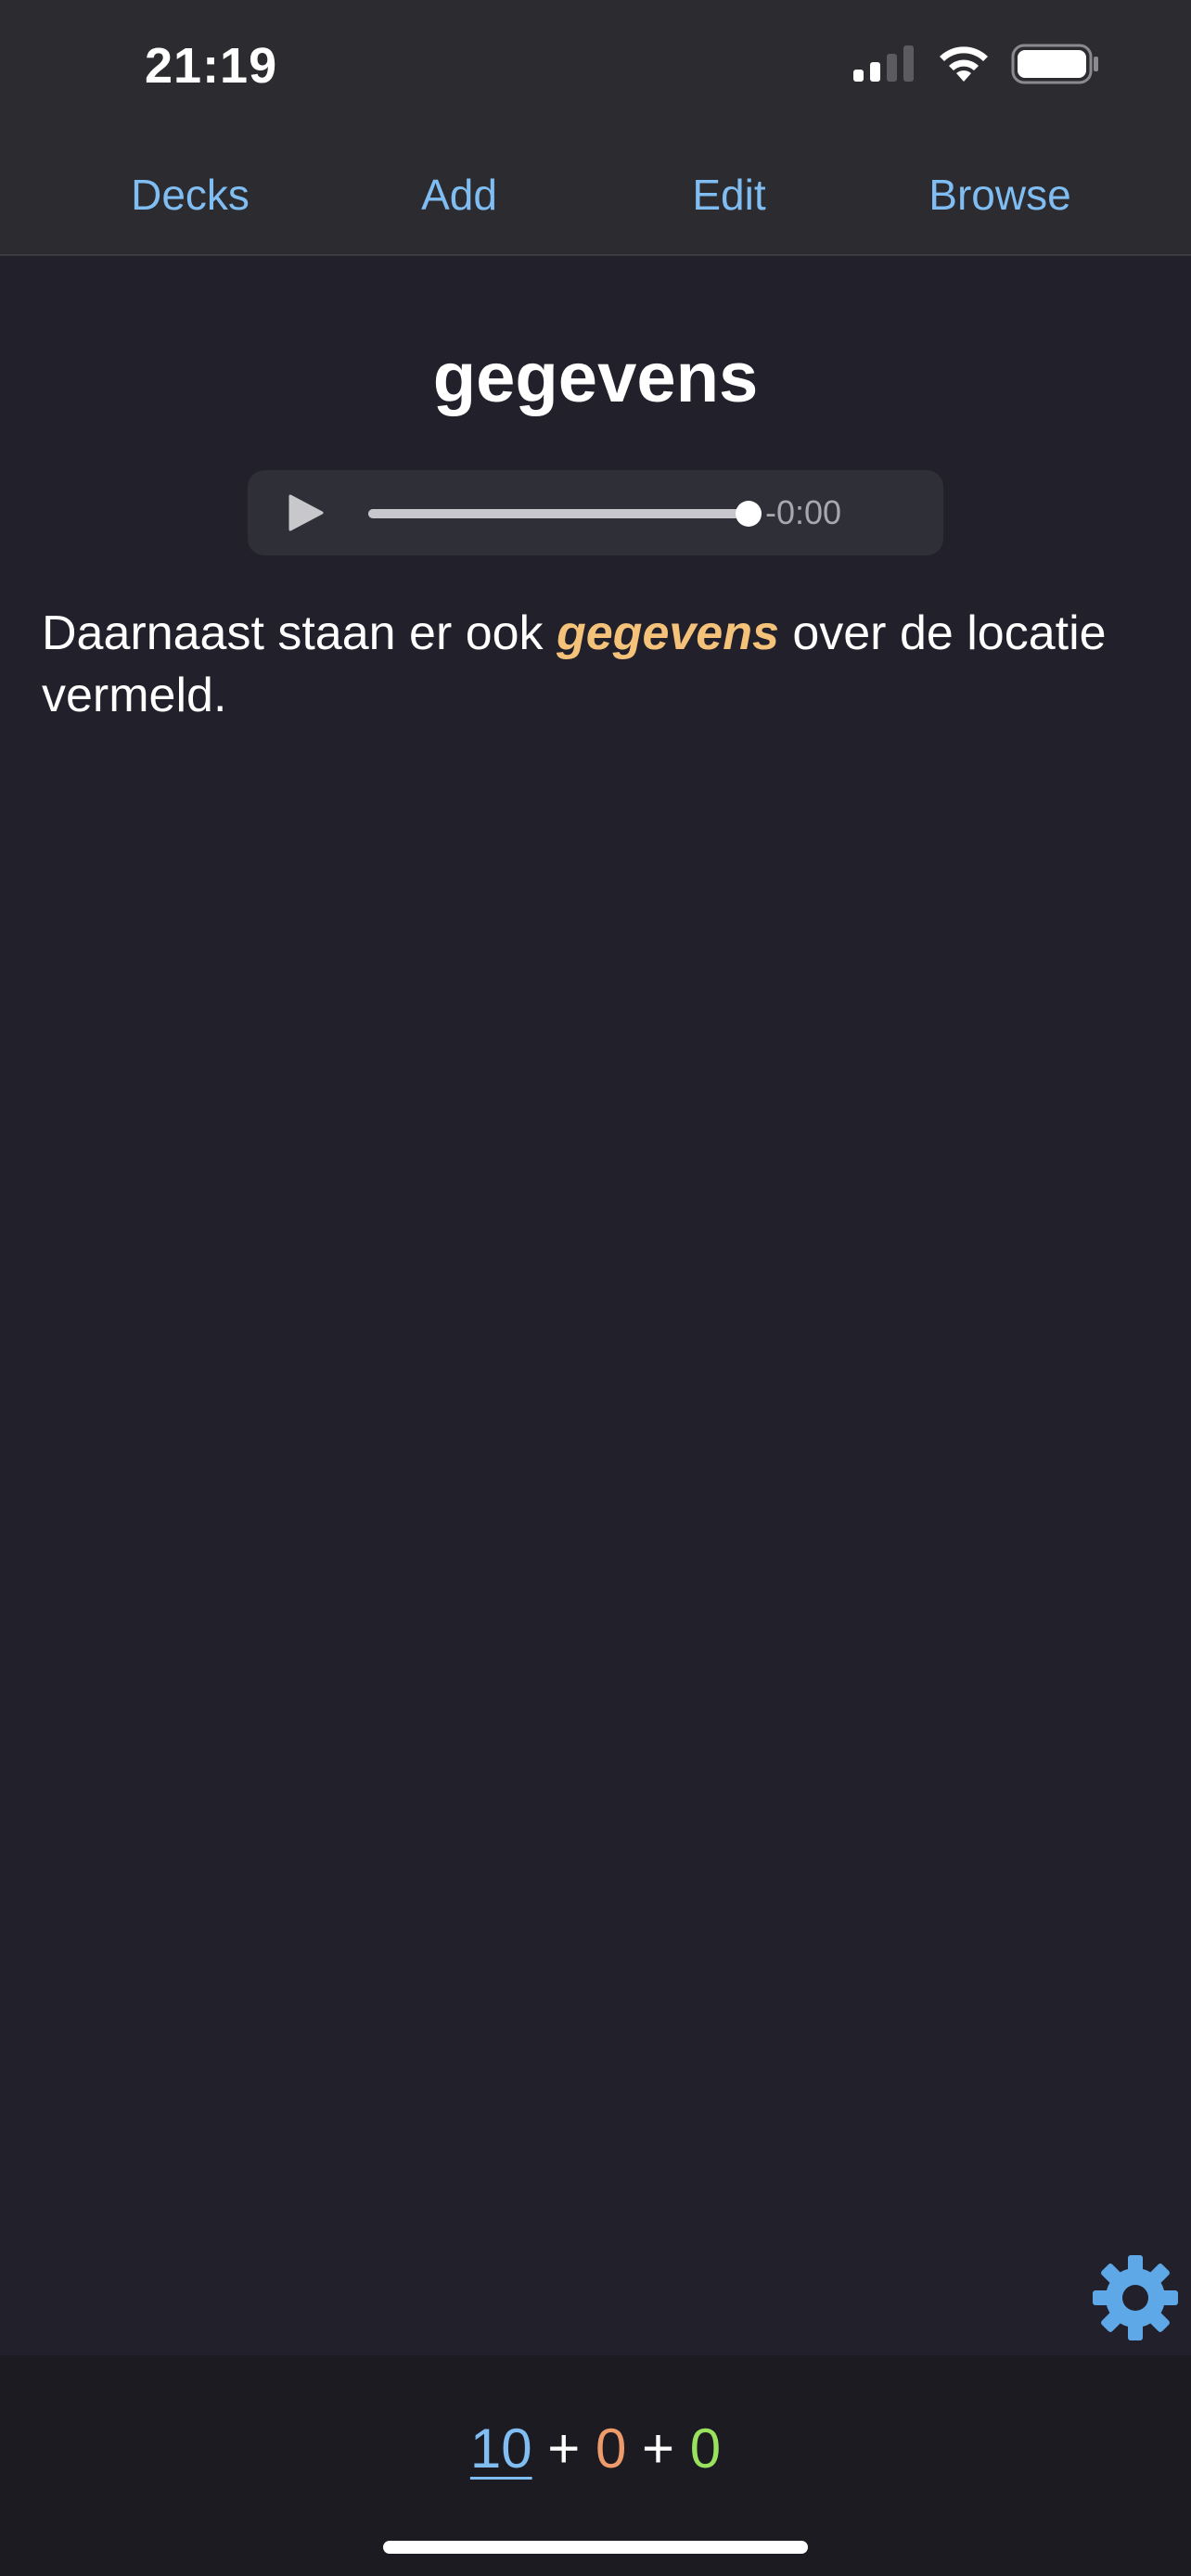  I want to click on audio-scrubber-handle, so click(749, 514).